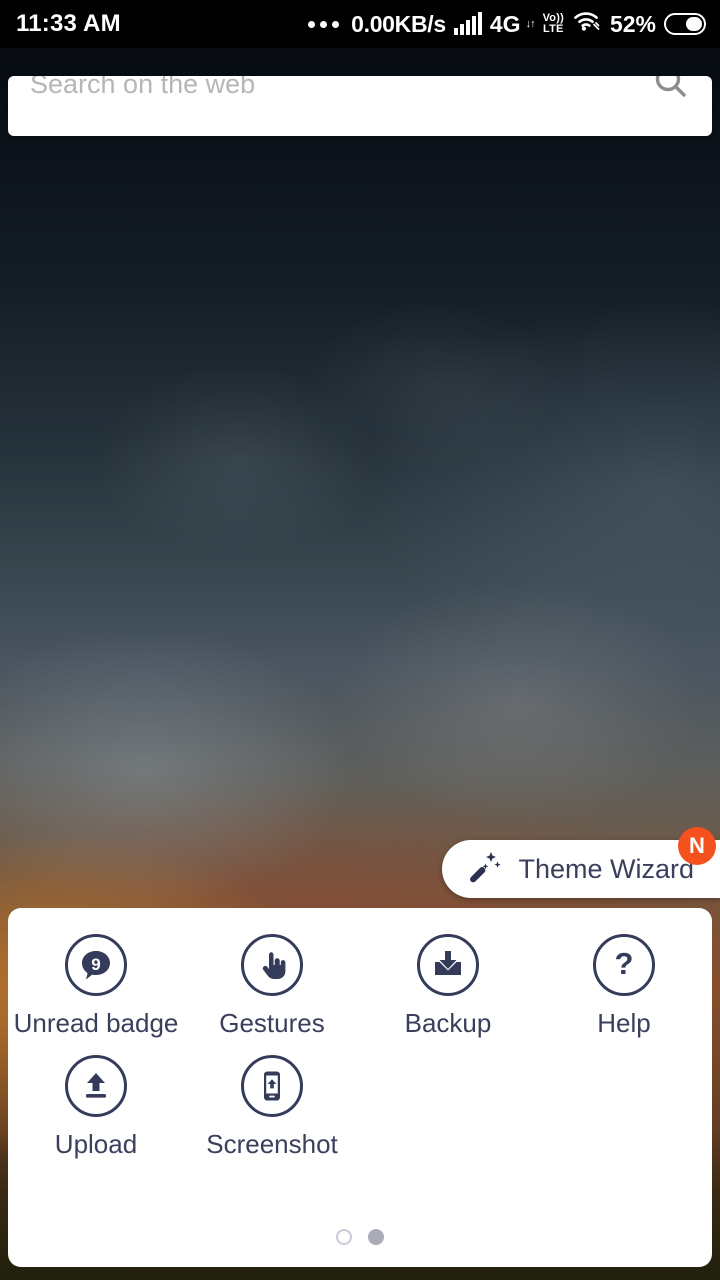 The height and width of the screenshot is (1280, 720). What do you see at coordinates (272, 965) in the screenshot?
I see `pointing-hand-icon` at bounding box center [272, 965].